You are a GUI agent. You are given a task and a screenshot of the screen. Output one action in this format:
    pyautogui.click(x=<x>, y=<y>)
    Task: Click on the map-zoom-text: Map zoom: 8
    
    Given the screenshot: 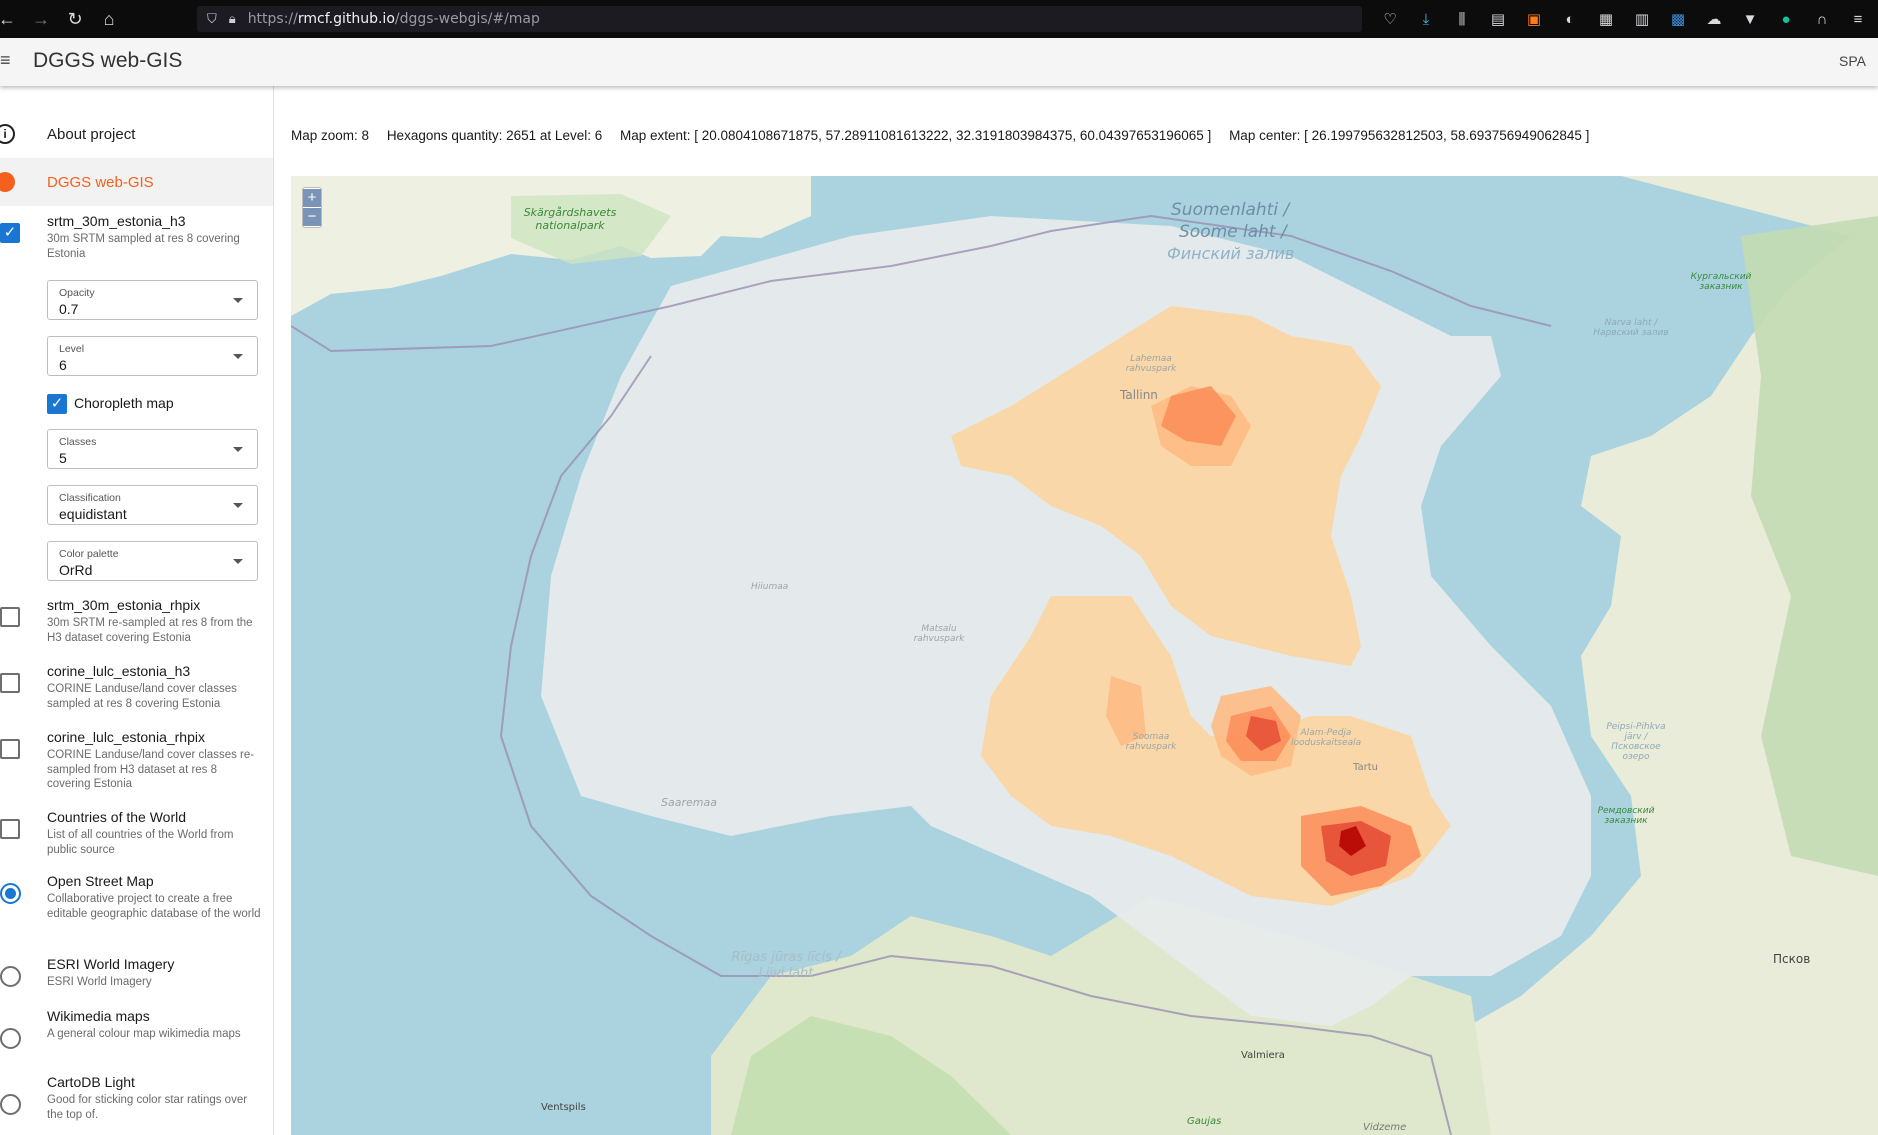 What is the action you would take?
    pyautogui.click(x=330, y=135)
    